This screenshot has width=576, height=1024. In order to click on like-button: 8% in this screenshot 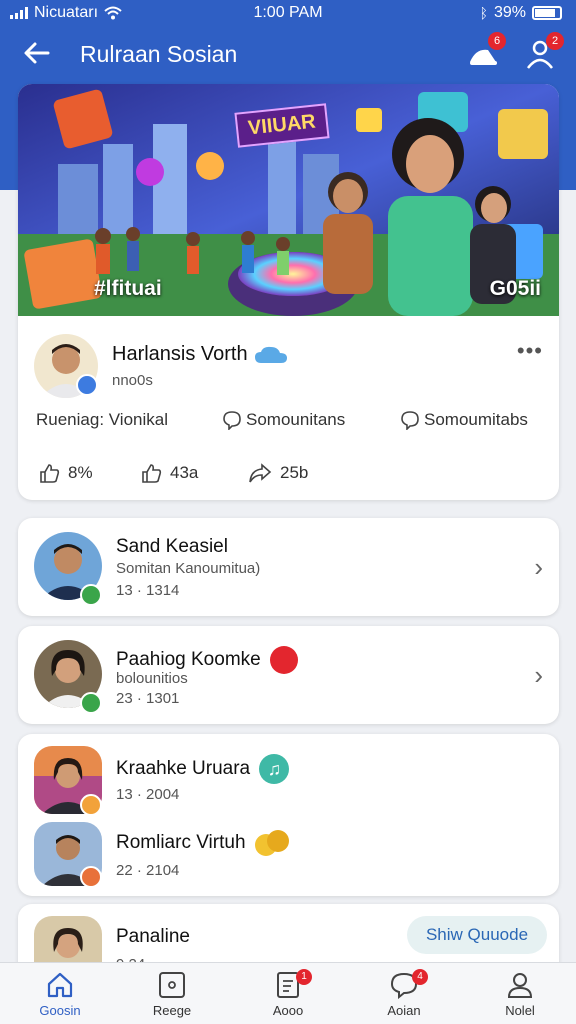, I will do `click(65, 473)`.